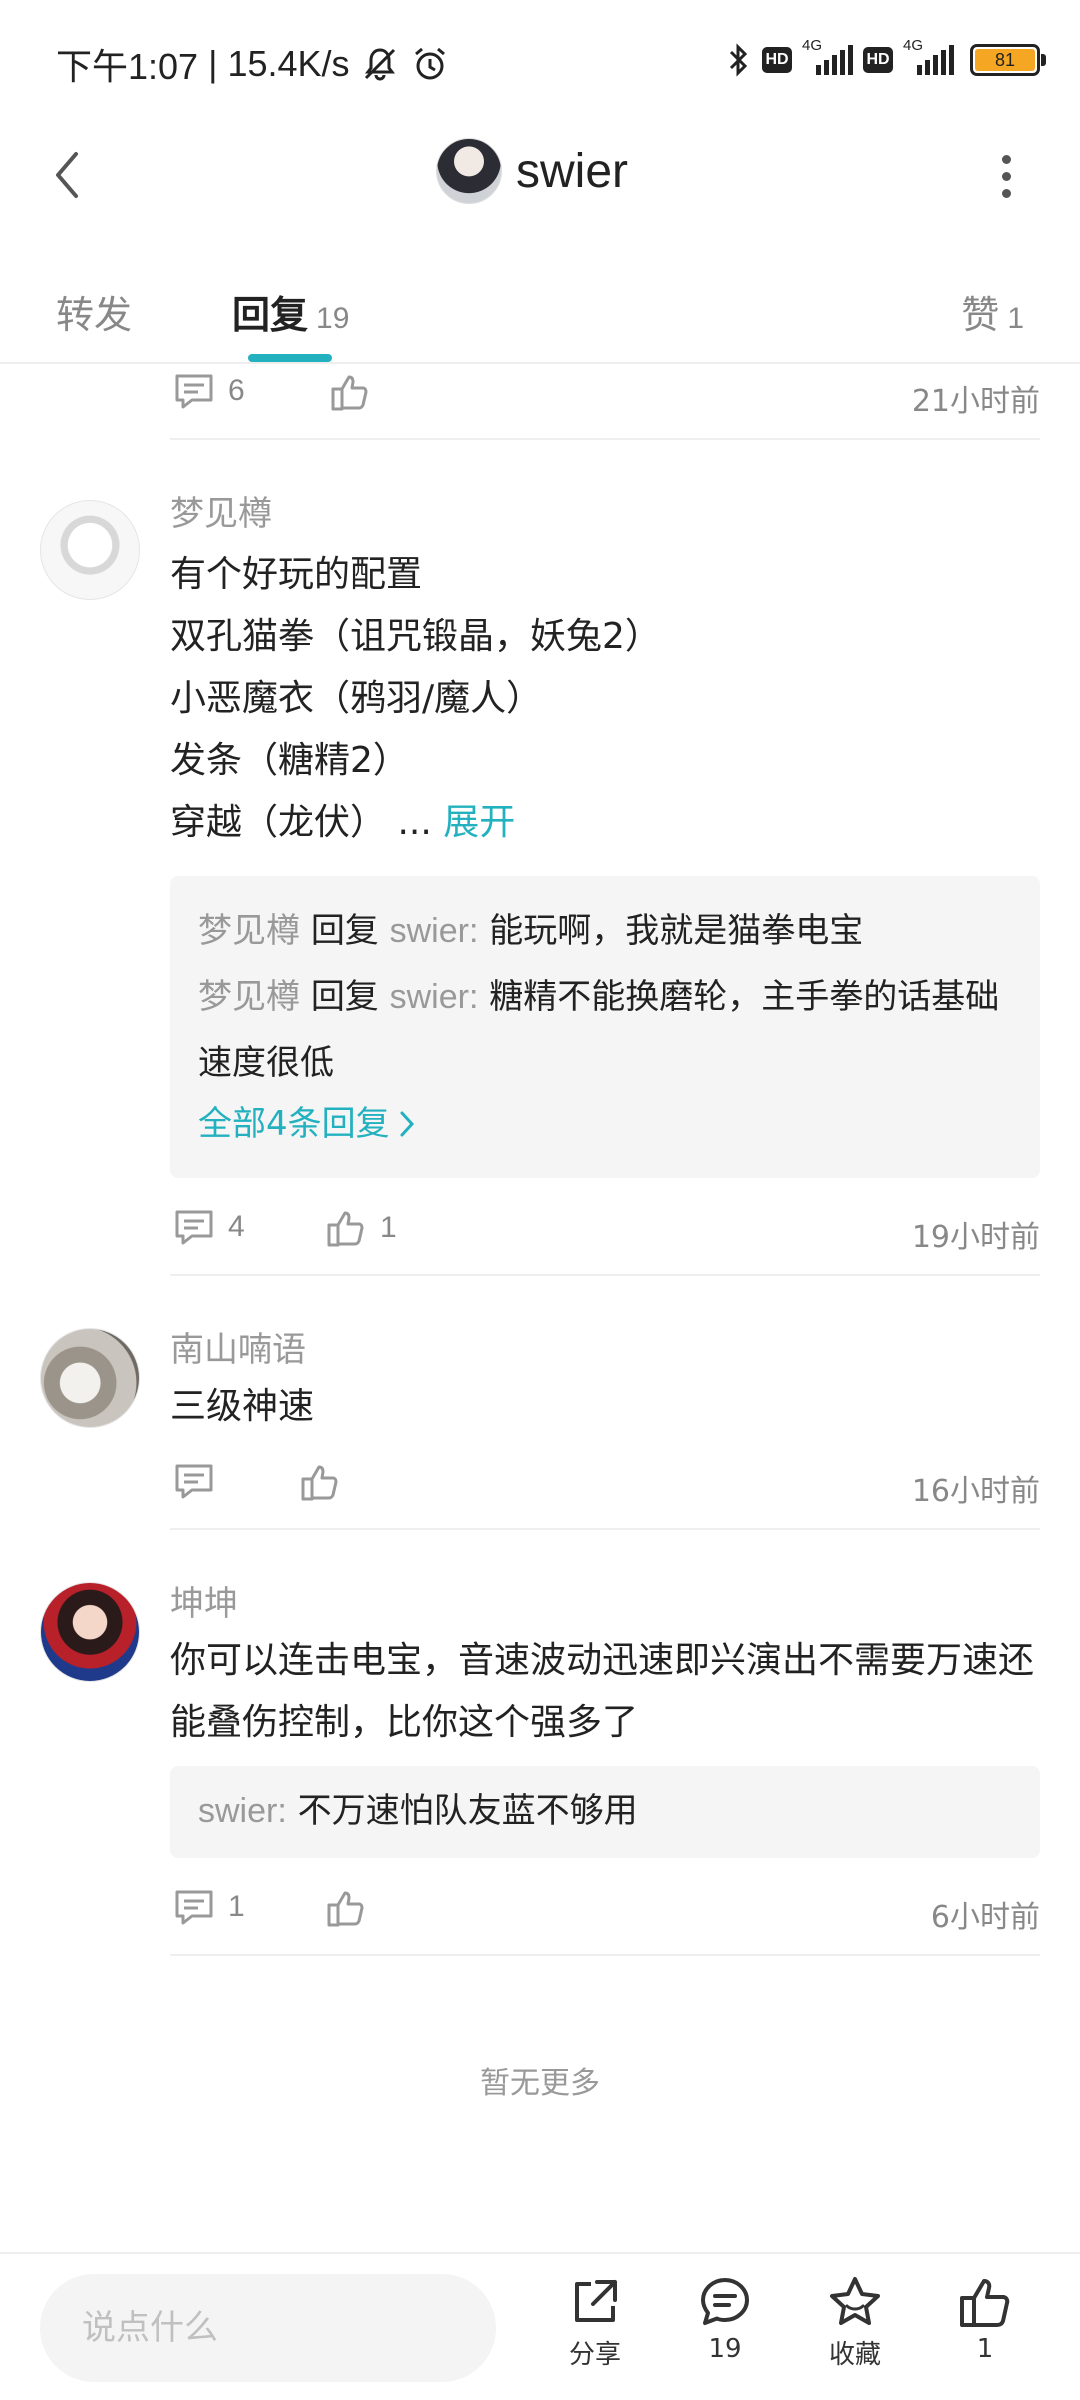  I want to click on commenter-name: 坤坤, so click(605, 1604).